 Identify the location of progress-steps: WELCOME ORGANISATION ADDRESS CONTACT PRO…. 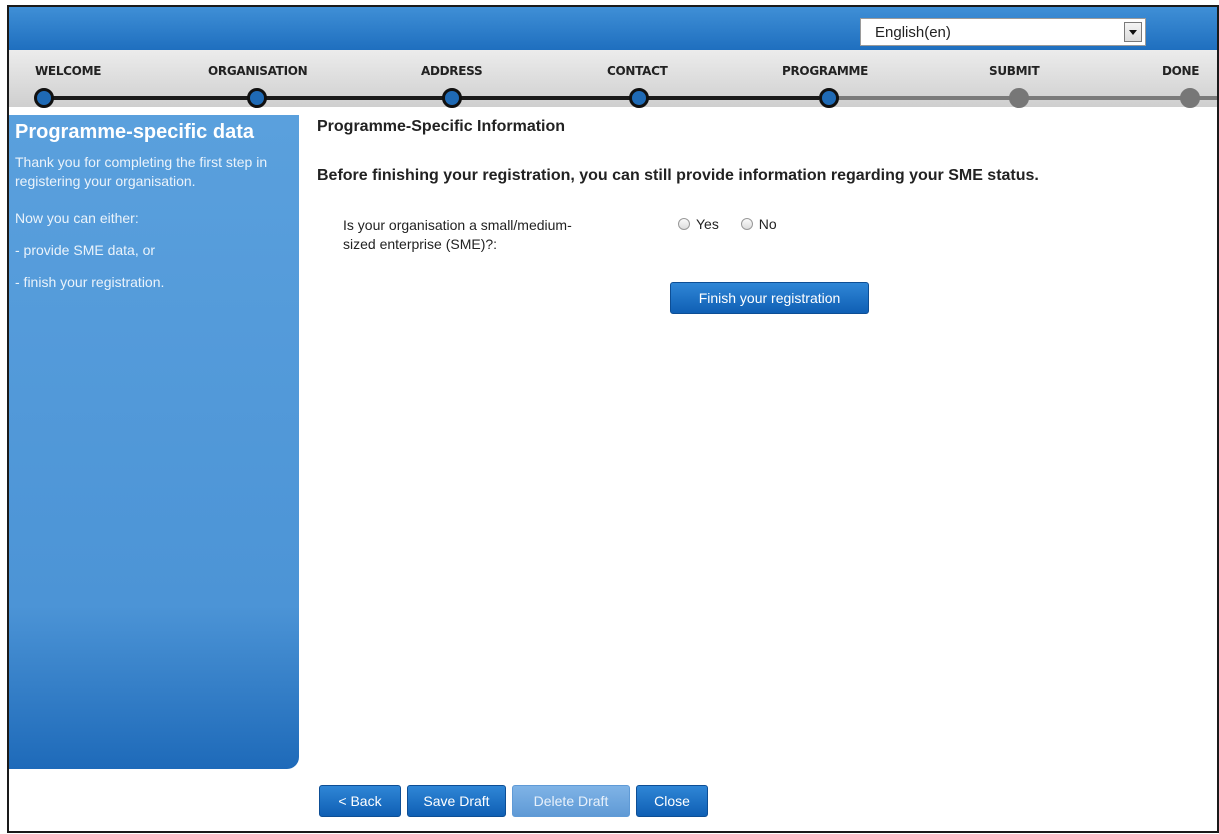
(613, 79).